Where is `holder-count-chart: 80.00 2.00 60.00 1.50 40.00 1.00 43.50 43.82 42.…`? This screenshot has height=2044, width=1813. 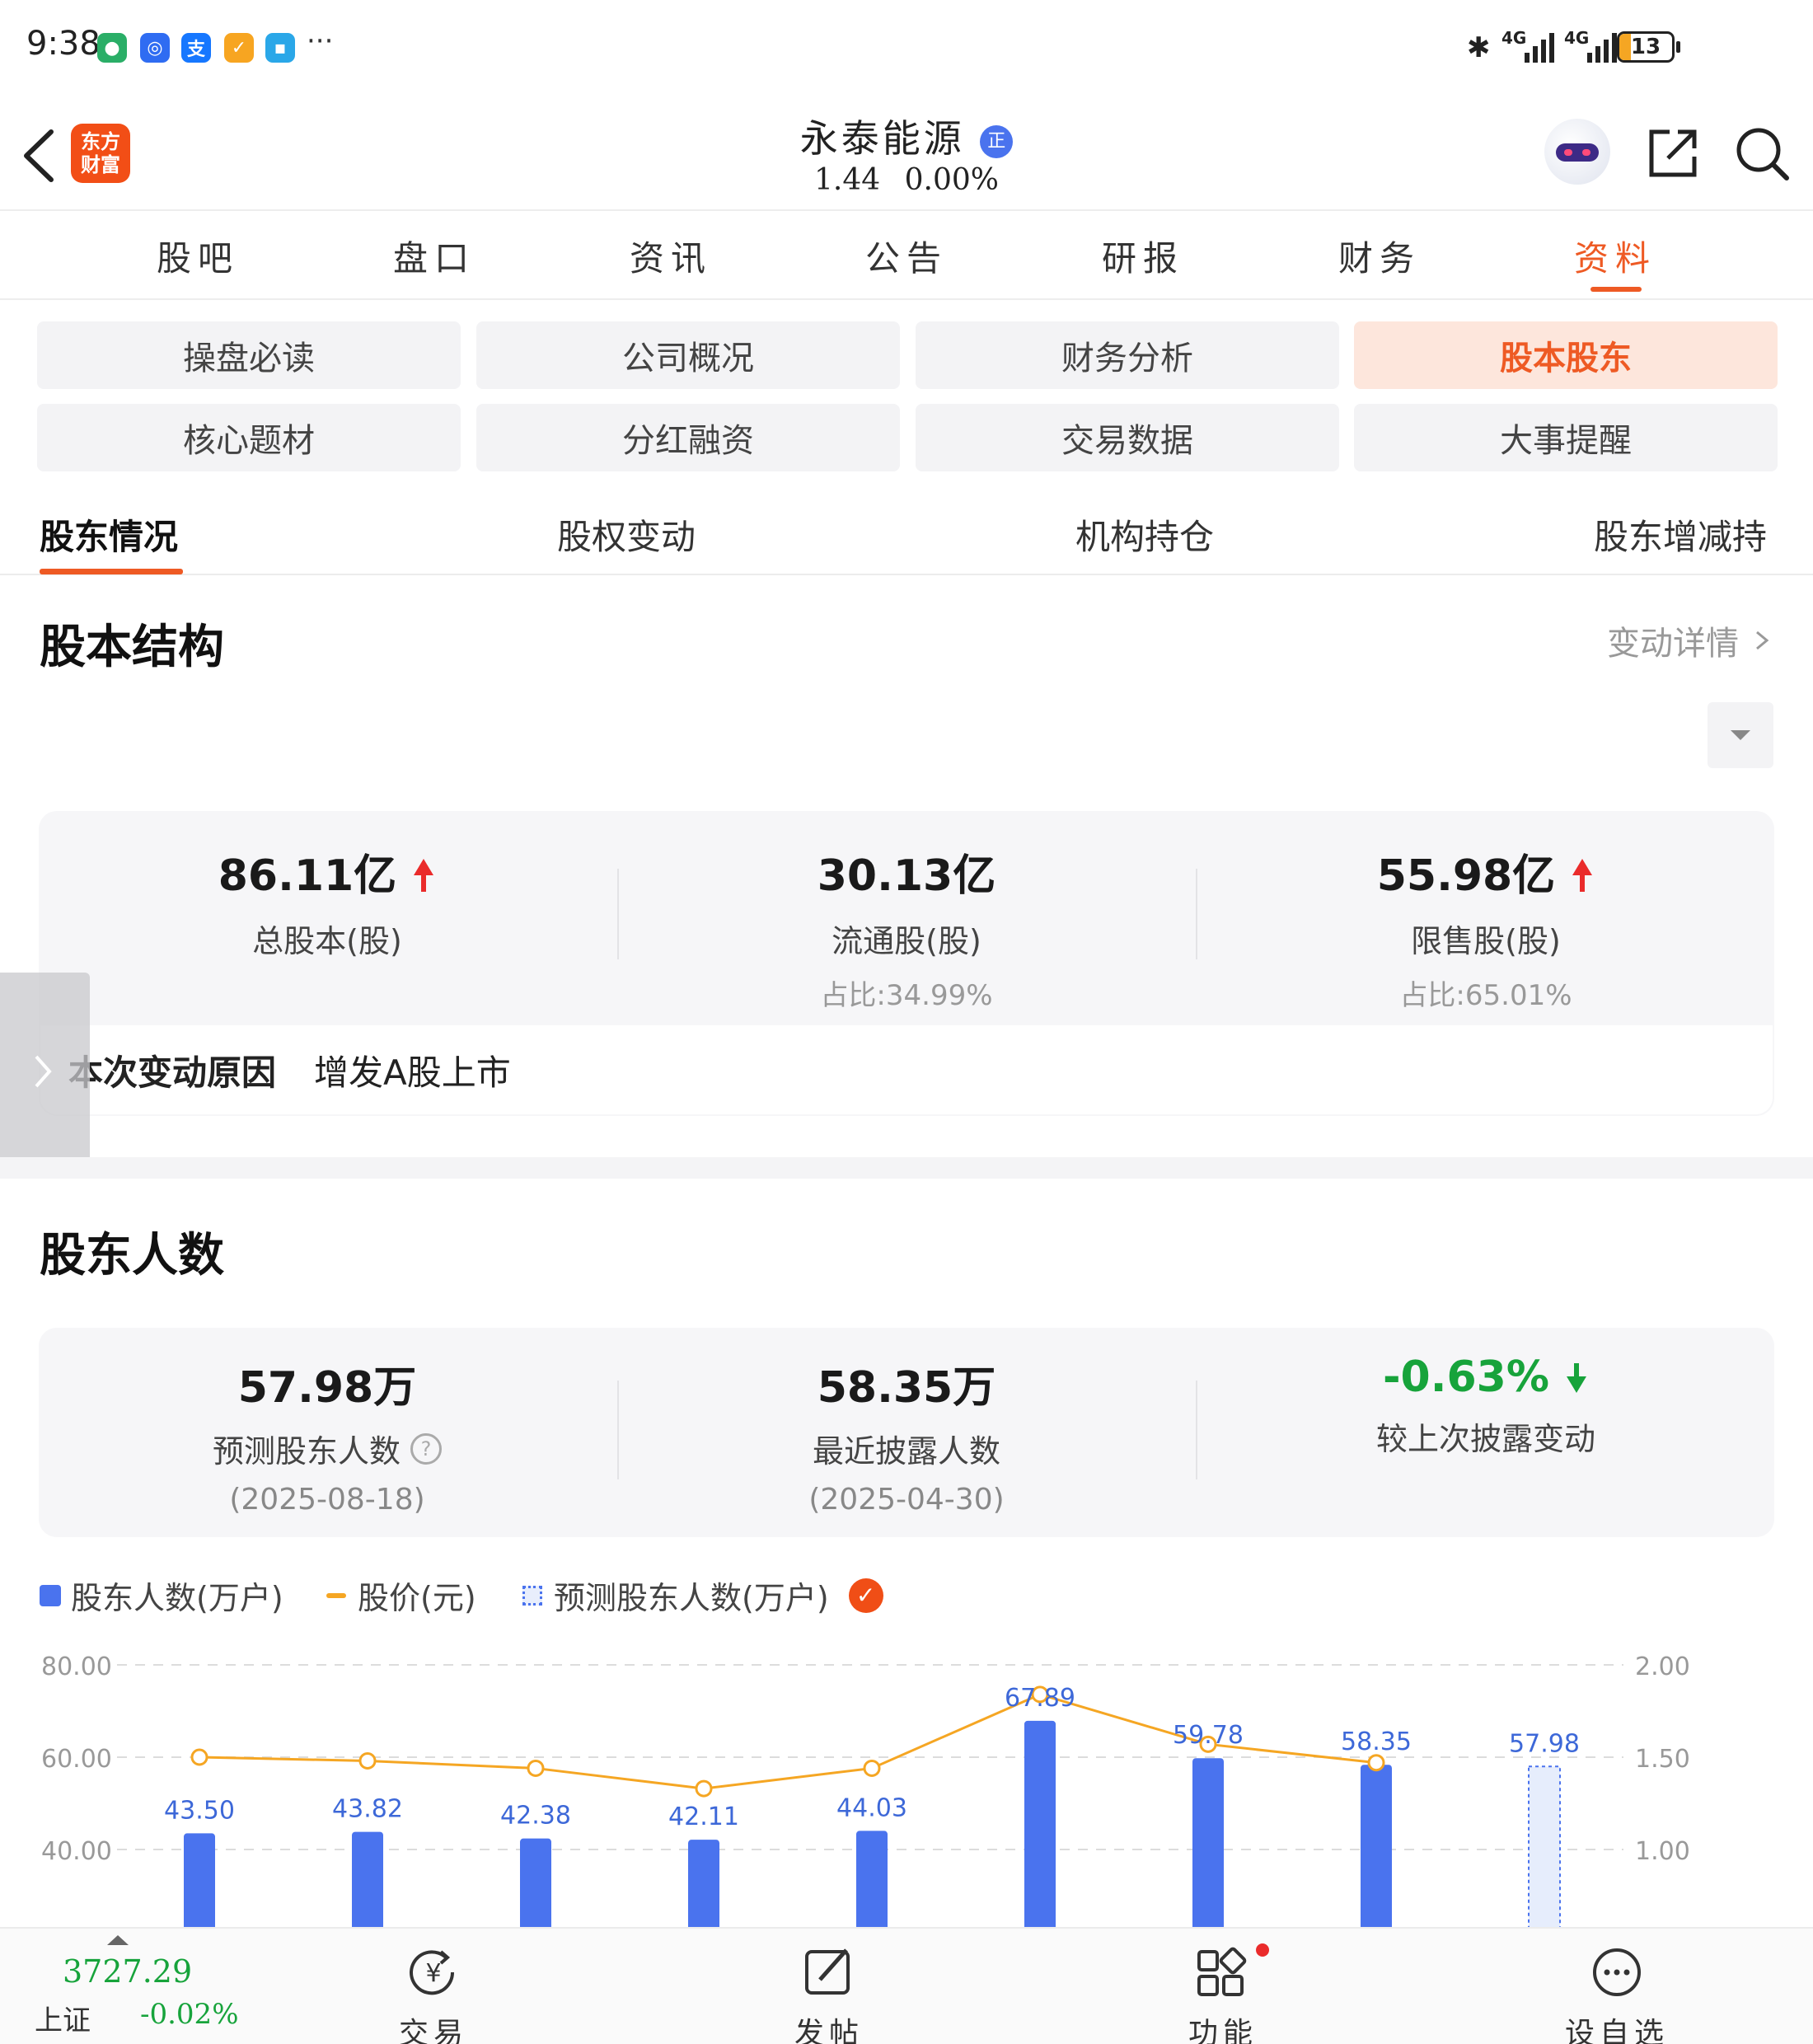
holder-count-chart: 80.00 2.00 60.00 1.50 40.00 1.00 43.50 43.82 42.… is located at coordinates (866, 1790).